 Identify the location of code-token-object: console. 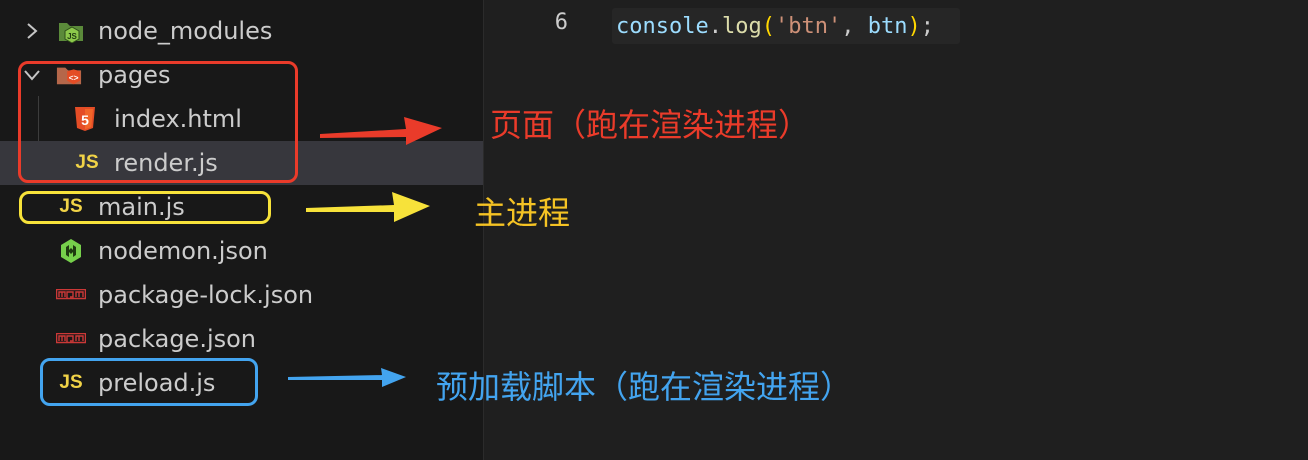
(662, 26).